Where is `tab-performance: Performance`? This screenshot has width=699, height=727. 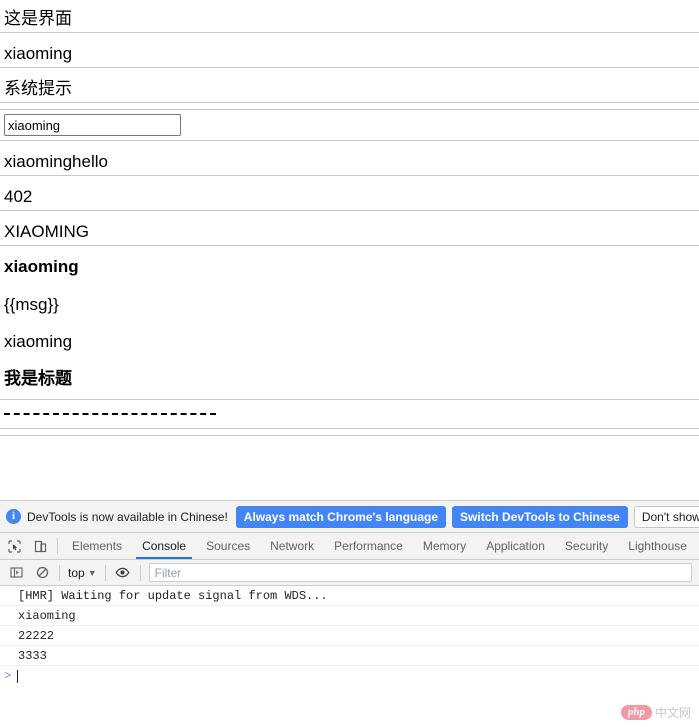
tab-performance: Performance is located at coordinates (368, 546).